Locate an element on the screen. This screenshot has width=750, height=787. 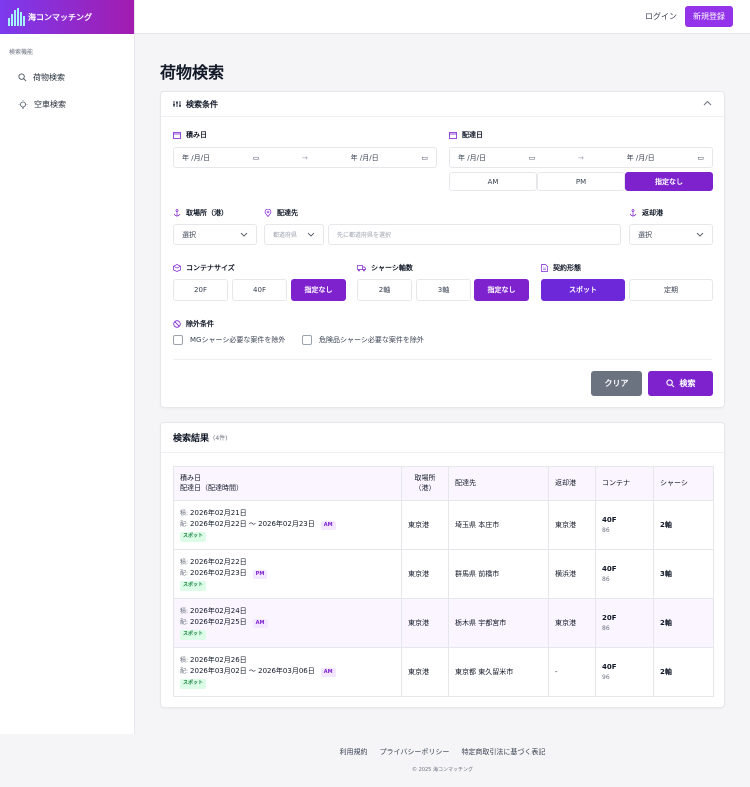
loading-date-from-input: 年 /月/日 is located at coordinates (196, 158).